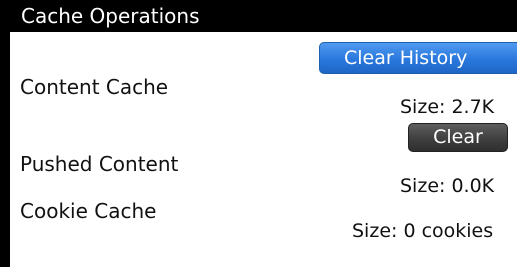 The width and height of the screenshot is (517, 267). Describe the element at coordinates (423, 231) in the screenshot. I see `cookie-cache-size: Size: 0 cookies` at that location.